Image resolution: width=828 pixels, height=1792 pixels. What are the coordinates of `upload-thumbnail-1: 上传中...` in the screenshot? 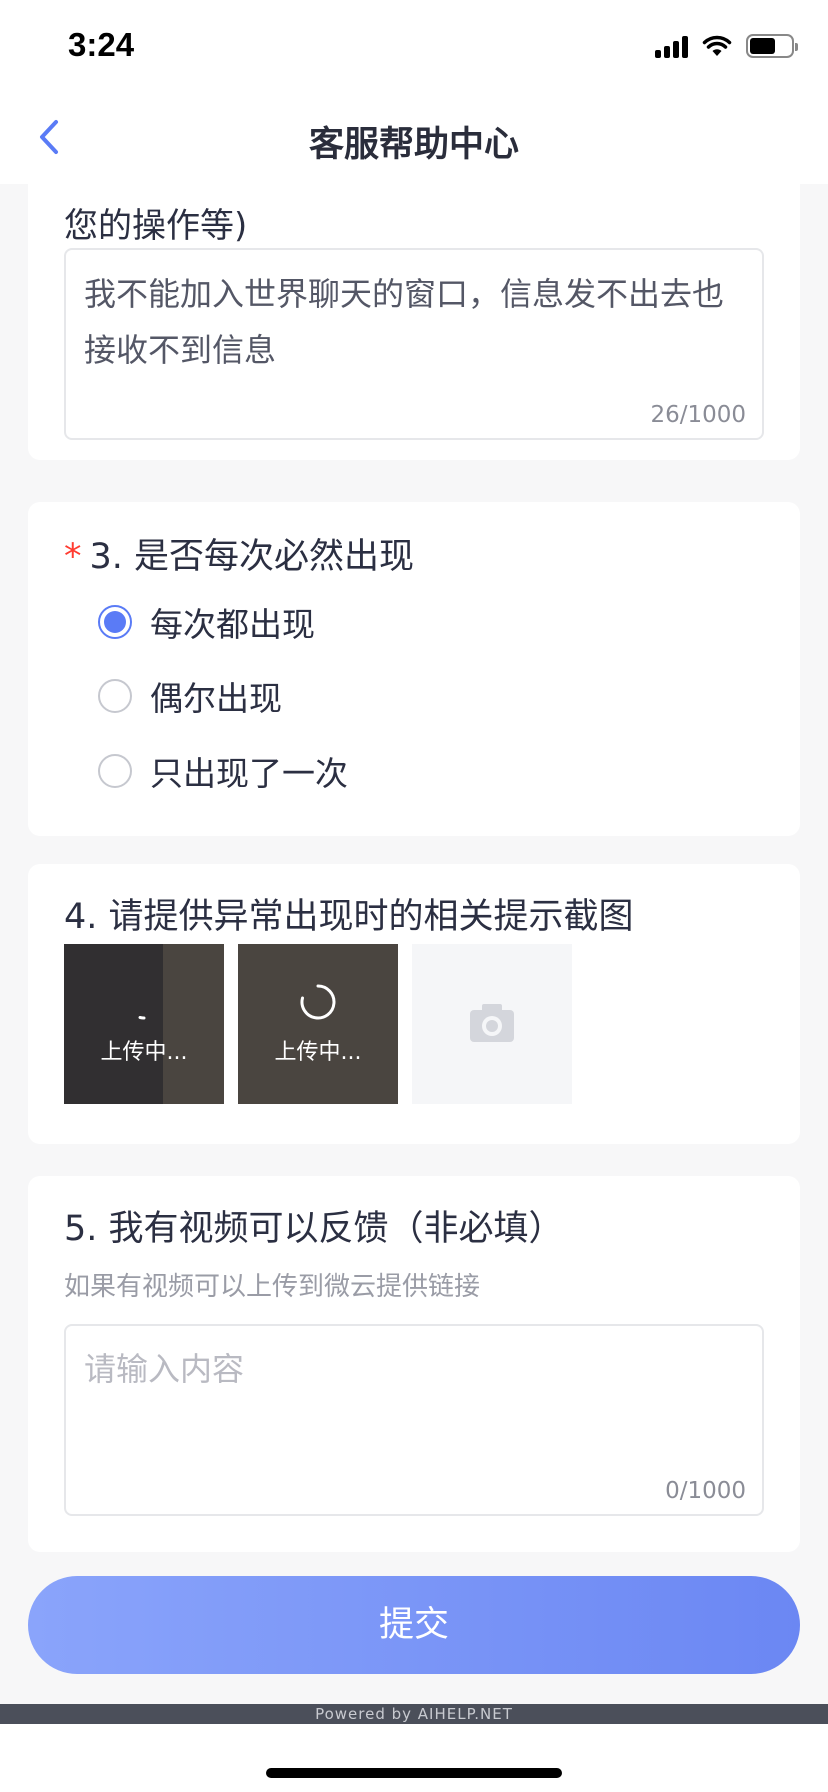 It's located at (144, 1024).